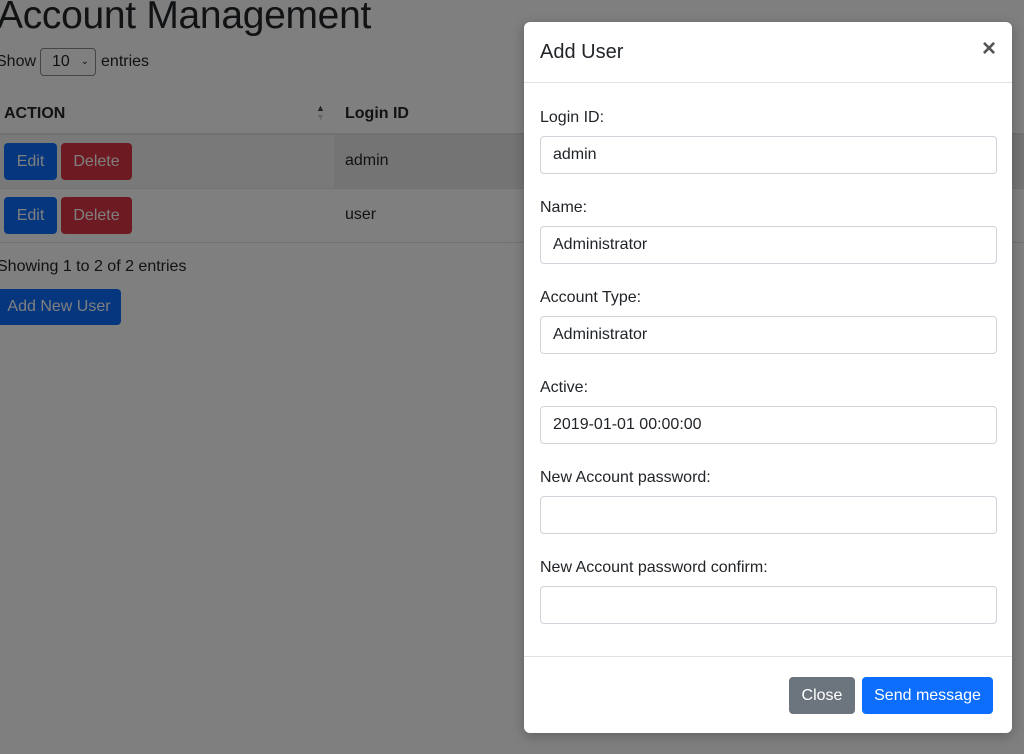 Image resolution: width=1024 pixels, height=754 pixels. Describe the element at coordinates (768, 155) in the screenshot. I see `login-id-input` at that location.